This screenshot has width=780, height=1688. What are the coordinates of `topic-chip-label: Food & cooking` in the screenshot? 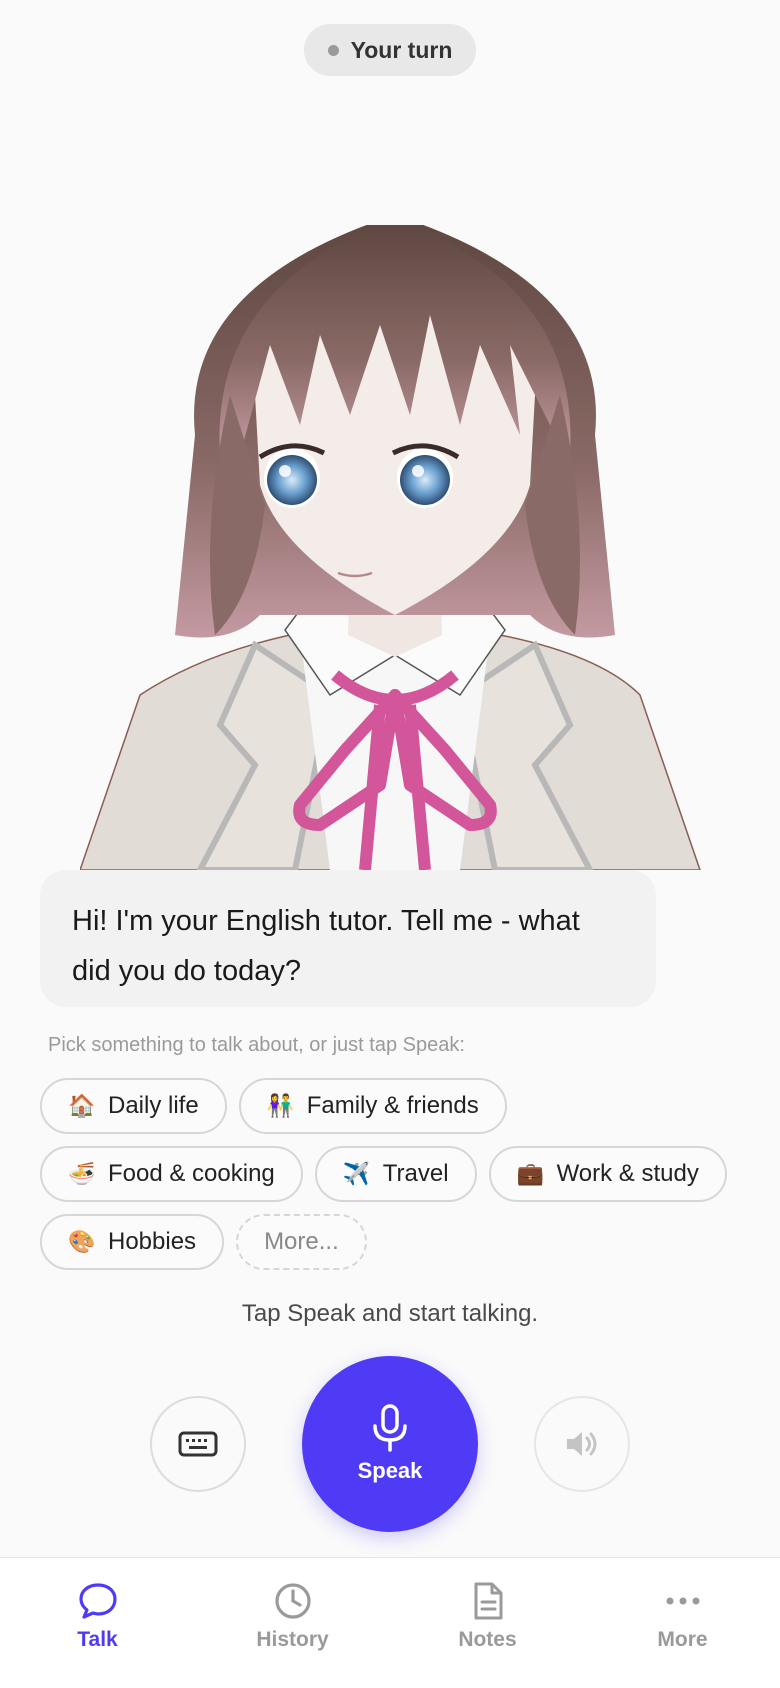 It's located at (191, 1173).